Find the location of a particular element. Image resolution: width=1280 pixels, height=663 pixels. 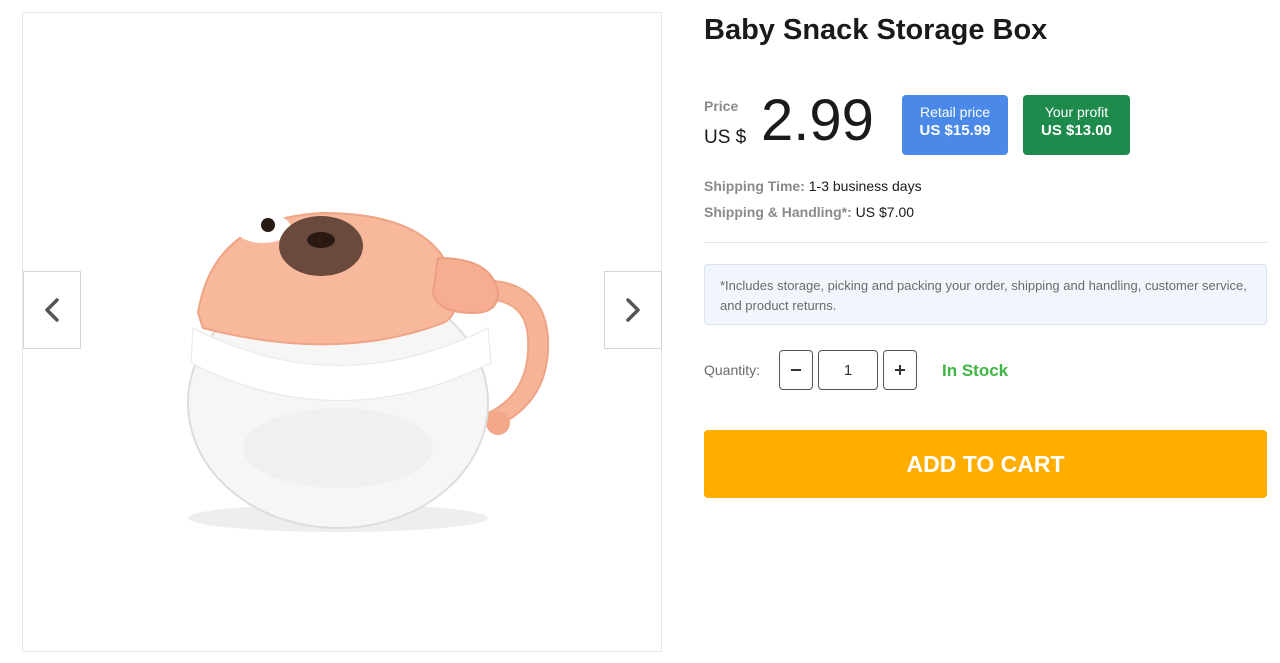

chevron-left-icon is located at coordinates (52, 310).